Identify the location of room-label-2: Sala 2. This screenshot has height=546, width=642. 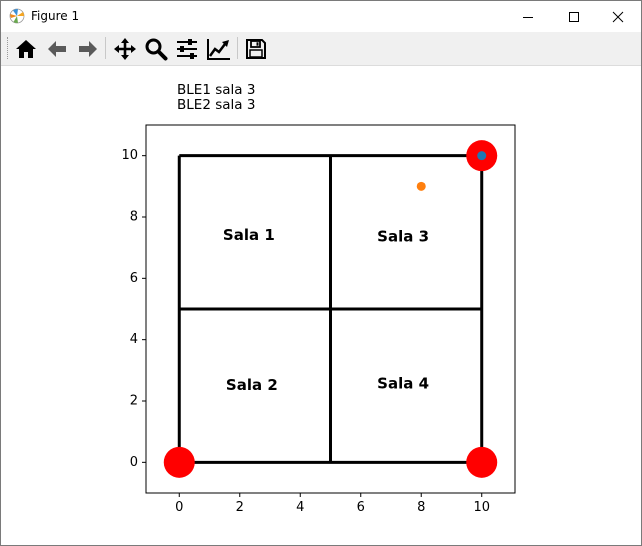
(252, 385).